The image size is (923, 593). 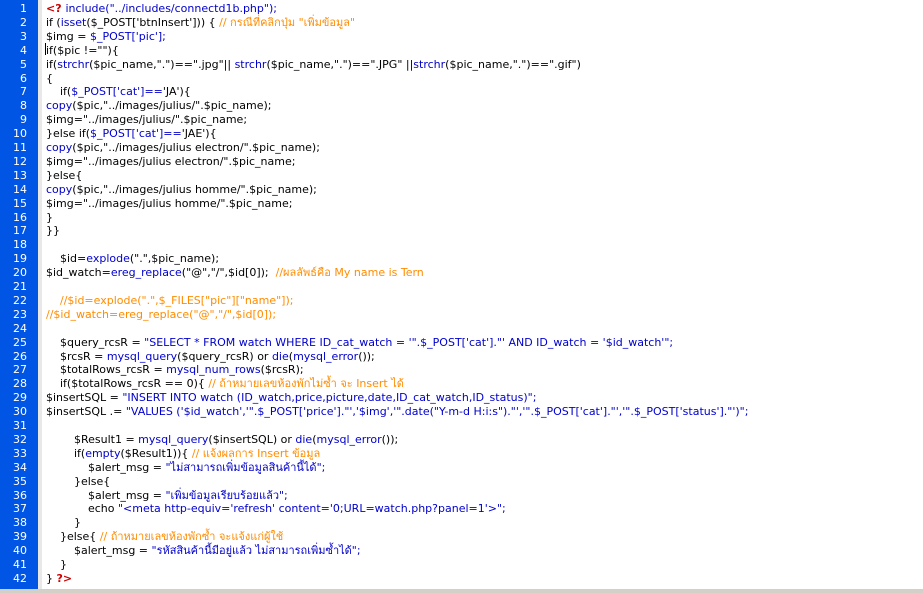 I want to click on code-token: ($query_rcsR) or, so click(x=224, y=356).